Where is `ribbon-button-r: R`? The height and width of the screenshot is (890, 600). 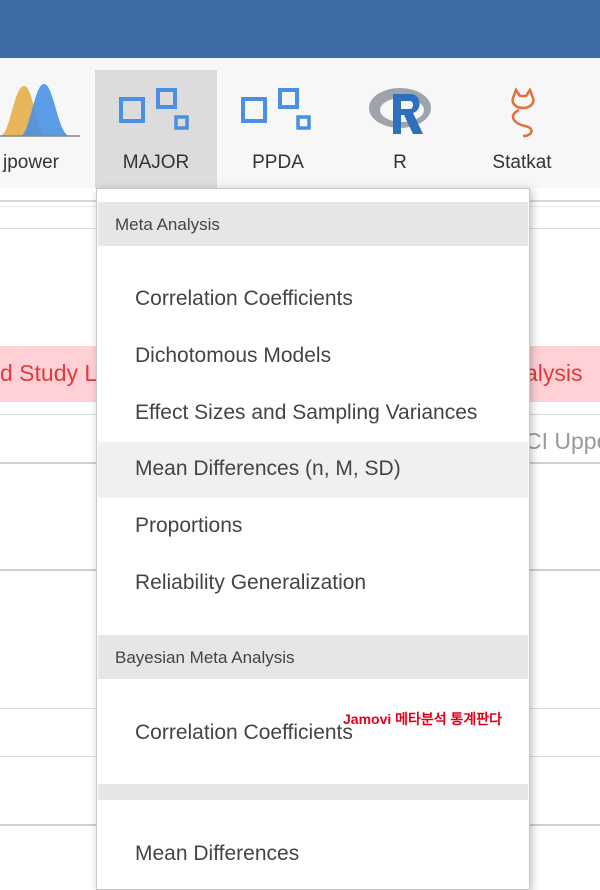
ribbon-button-r: R is located at coordinates (400, 129).